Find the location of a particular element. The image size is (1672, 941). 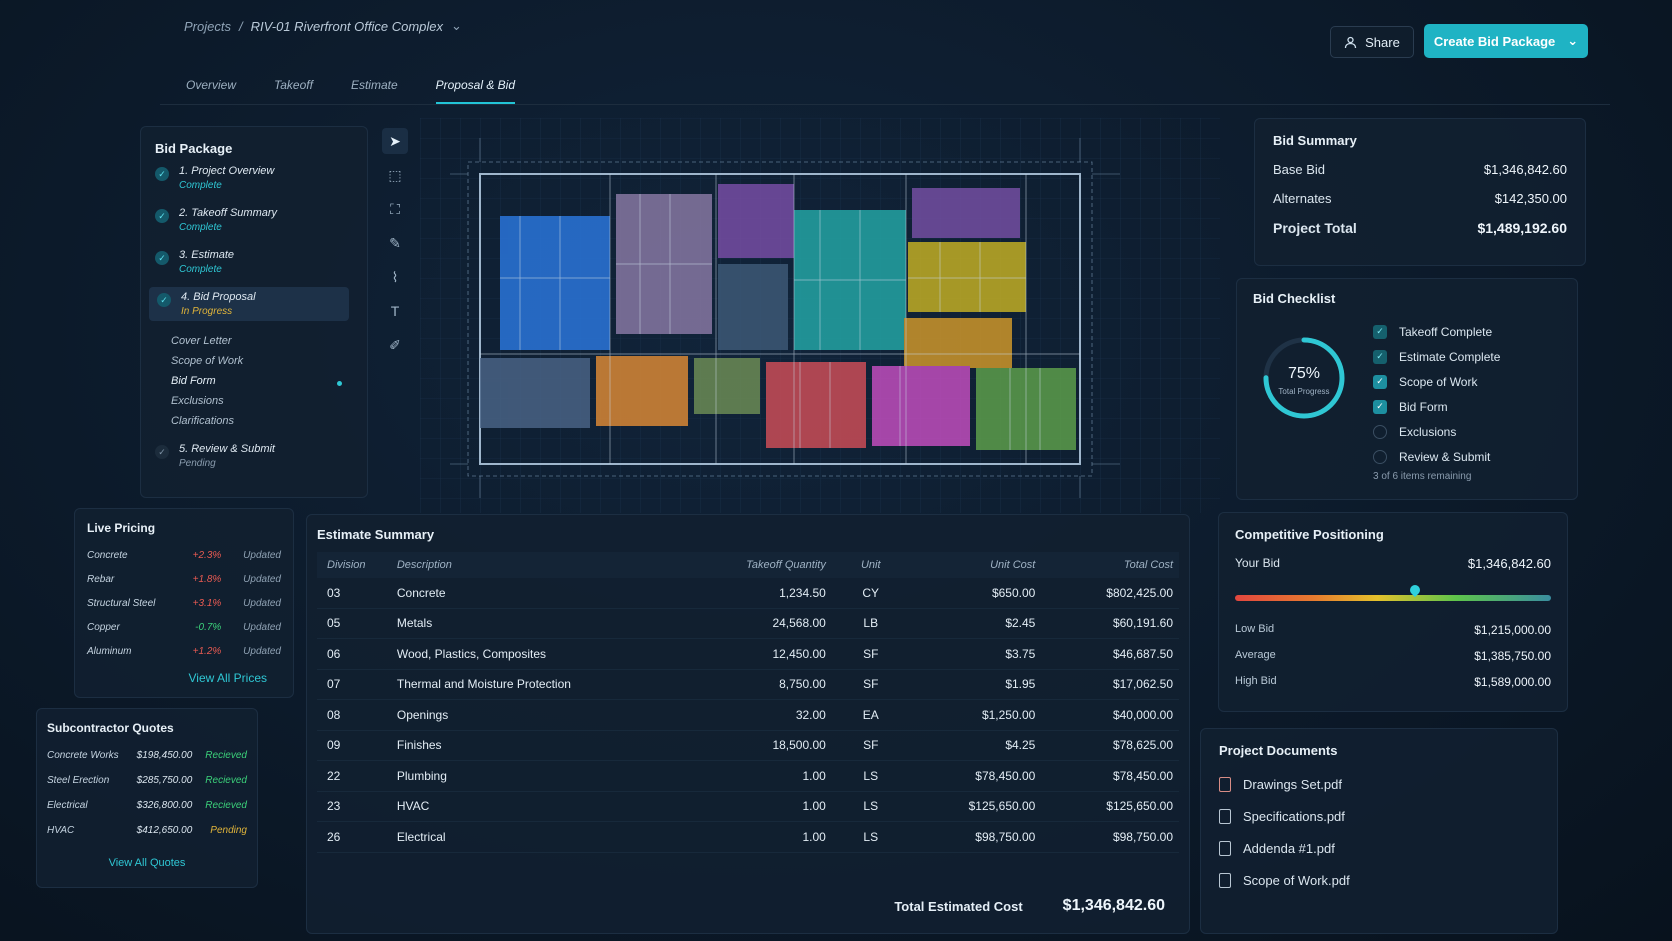

table-row: 08 Openings 32.00 EA $1,250.00 $40,000.00 is located at coordinates (748, 715).